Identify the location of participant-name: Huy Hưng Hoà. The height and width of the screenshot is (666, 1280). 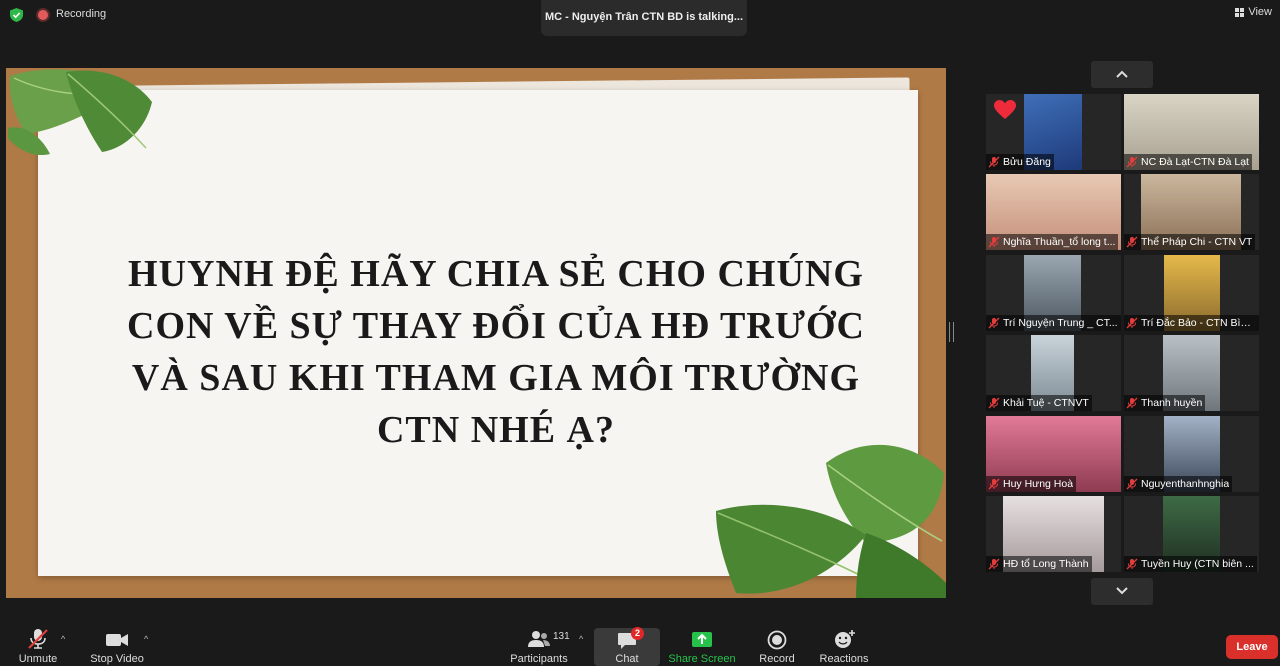
(1038, 484).